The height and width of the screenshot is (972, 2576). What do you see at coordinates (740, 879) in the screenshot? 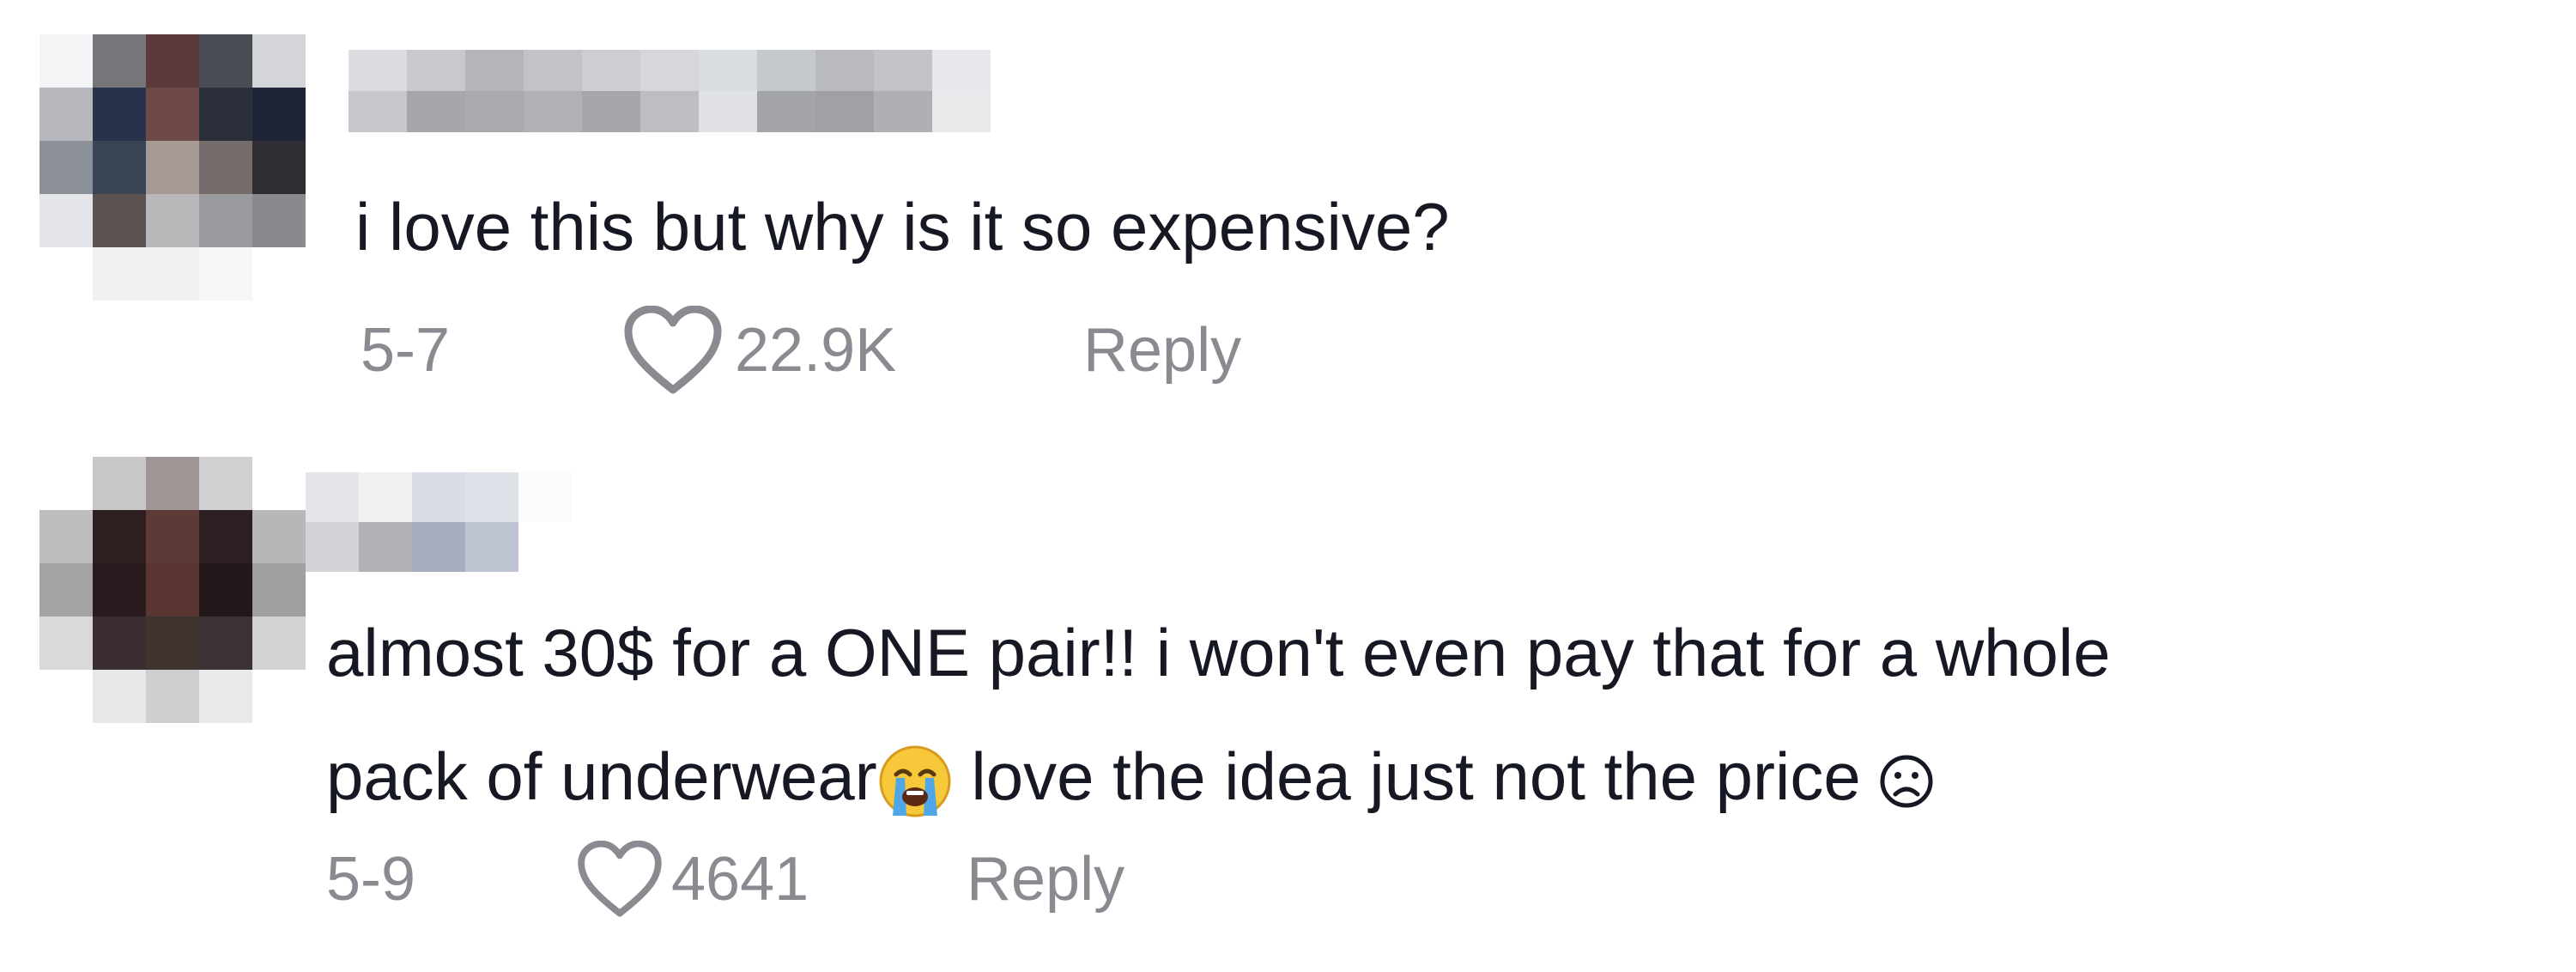
I see `like-count: 4641` at bounding box center [740, 879].